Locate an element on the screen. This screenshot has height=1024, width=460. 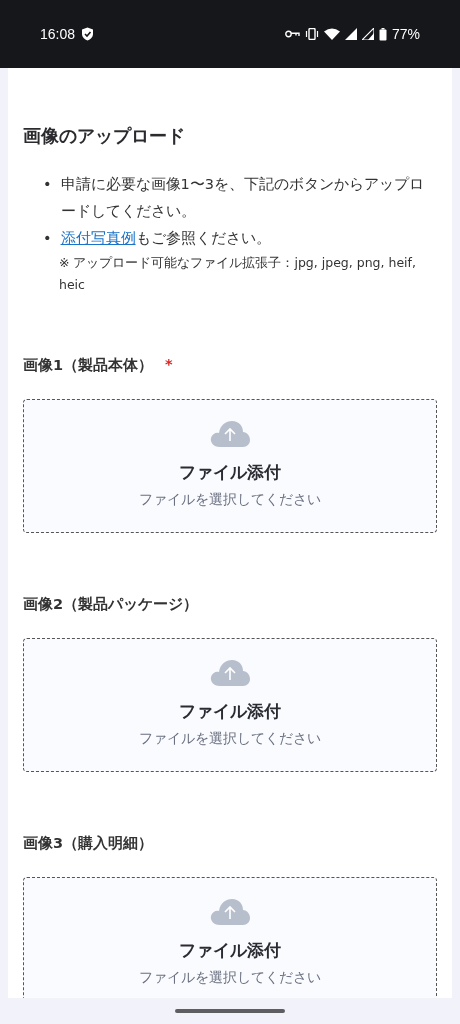
battery-icon is located at coordinates (382, 34).